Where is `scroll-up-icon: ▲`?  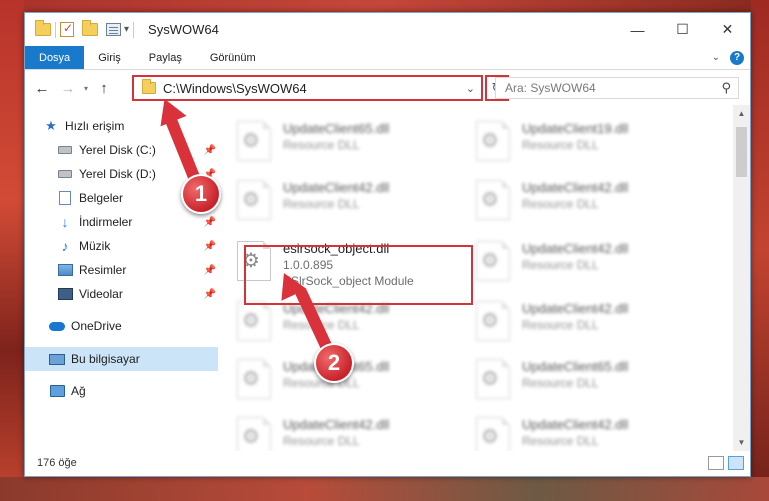
scroll-up-icon: ▲ is located at coordinates (741, 113).